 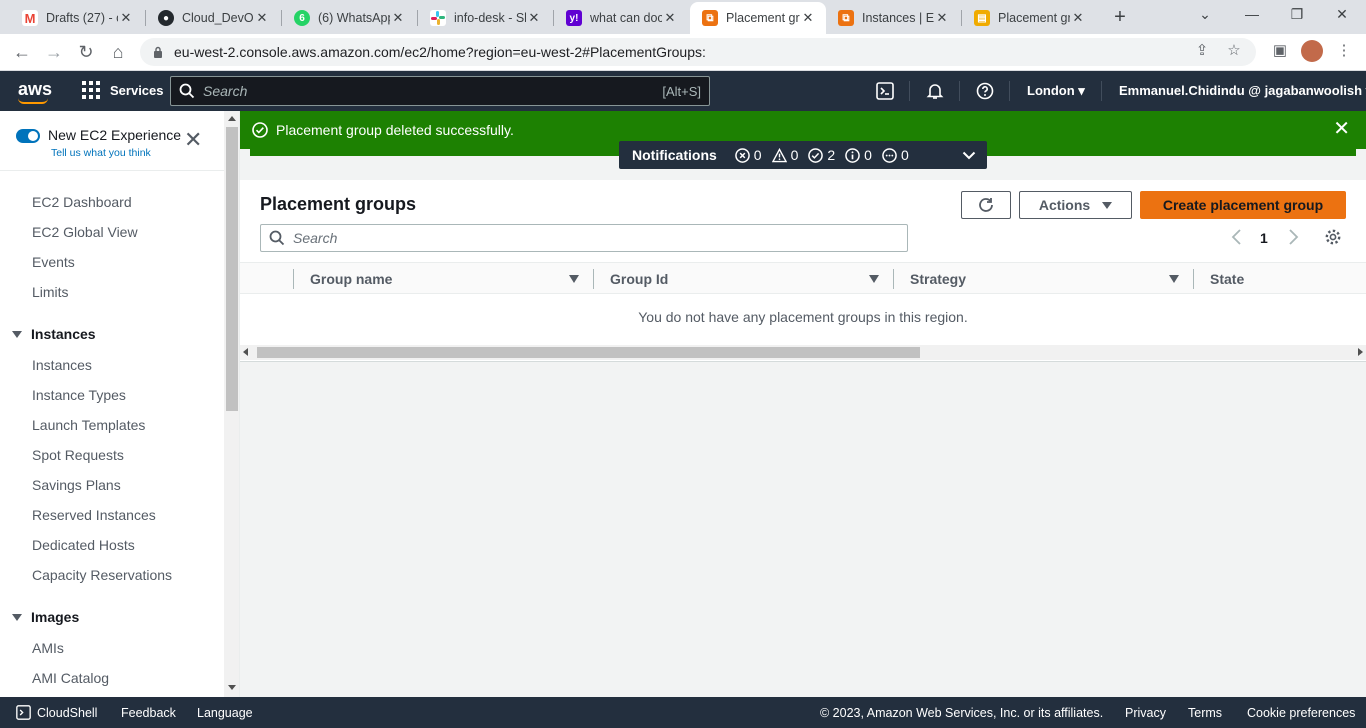 What do you see at coordinates (986, 205) in the screenshot?
I see `refresh-button` at bounding box center [986, 205].